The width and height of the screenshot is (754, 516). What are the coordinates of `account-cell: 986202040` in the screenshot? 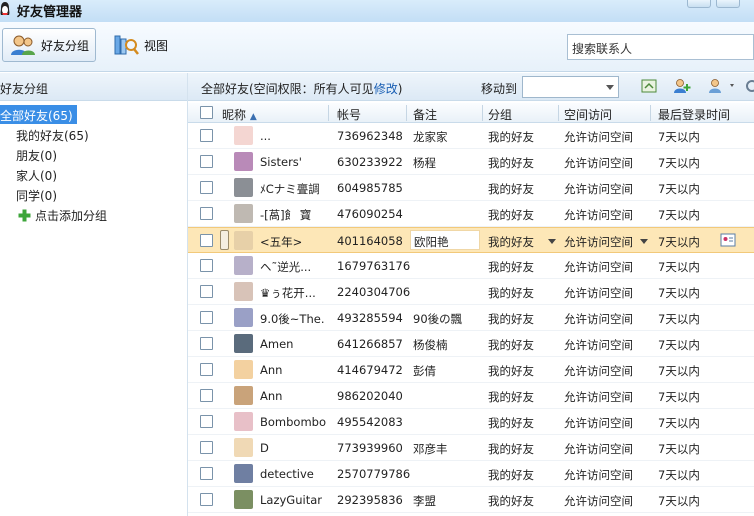 It's located at (370, 396).